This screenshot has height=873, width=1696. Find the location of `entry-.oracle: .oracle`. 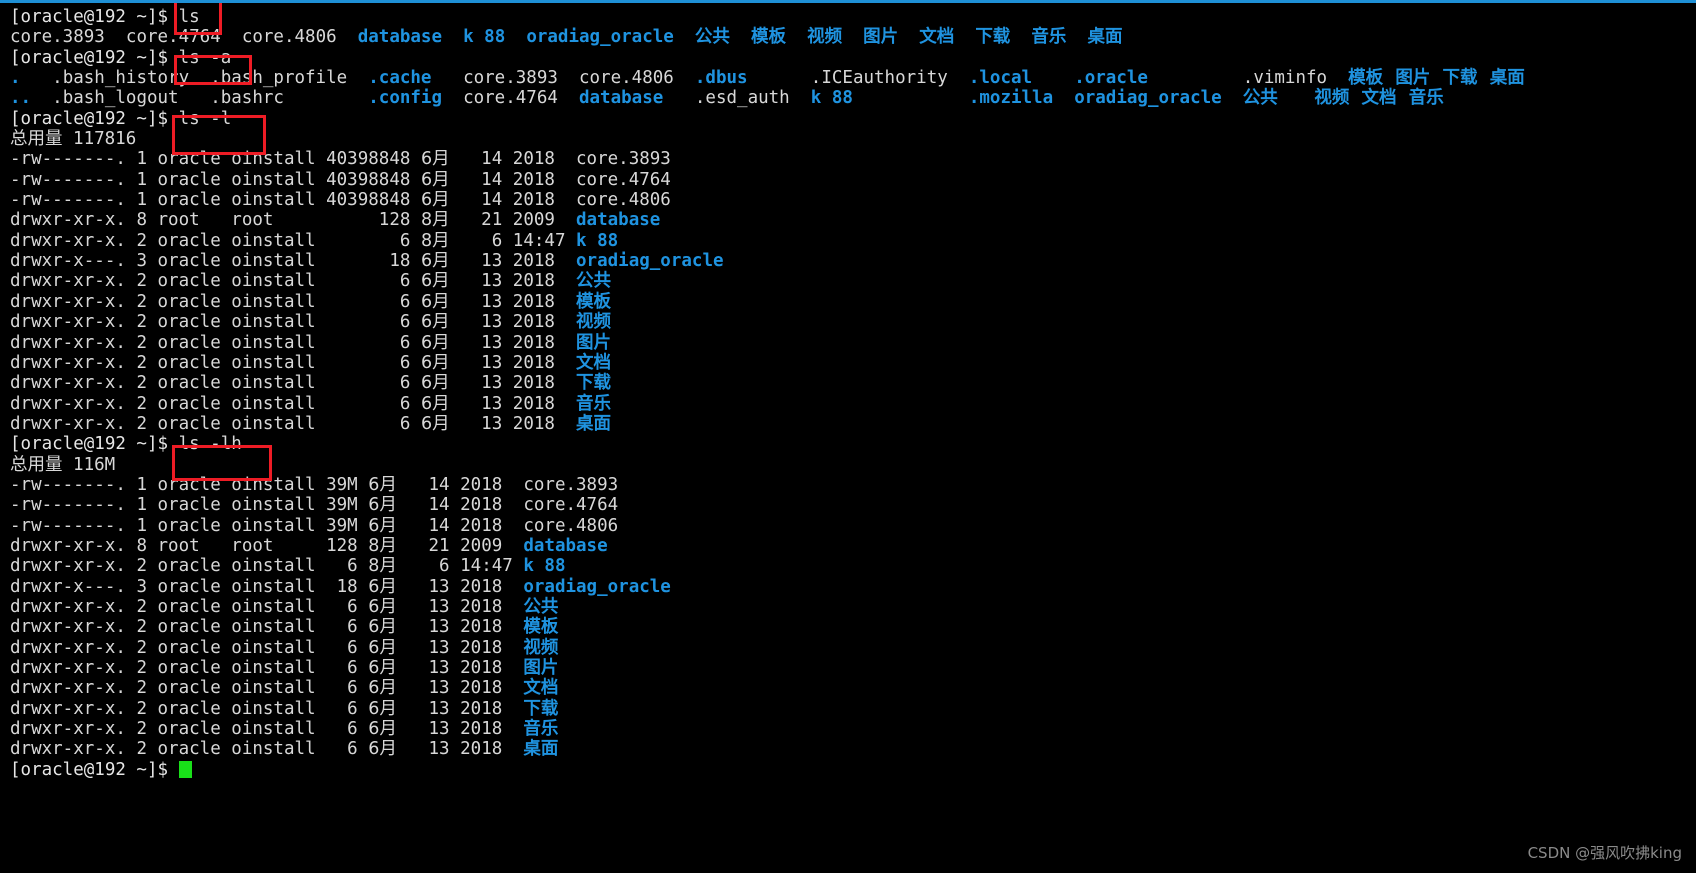

entry-.oracle: .oracle is located at coordinates (1158, 78).